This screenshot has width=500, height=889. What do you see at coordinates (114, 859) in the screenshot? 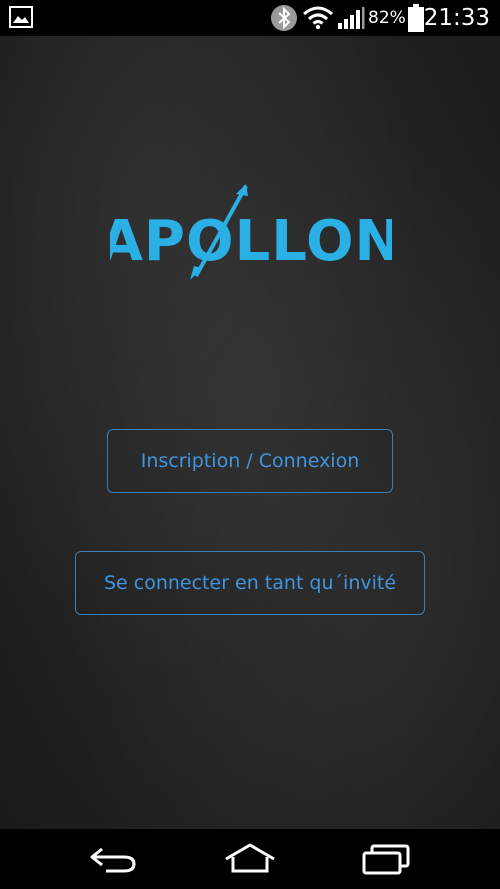
I see `back-icon` at bounding box center [114, 859].